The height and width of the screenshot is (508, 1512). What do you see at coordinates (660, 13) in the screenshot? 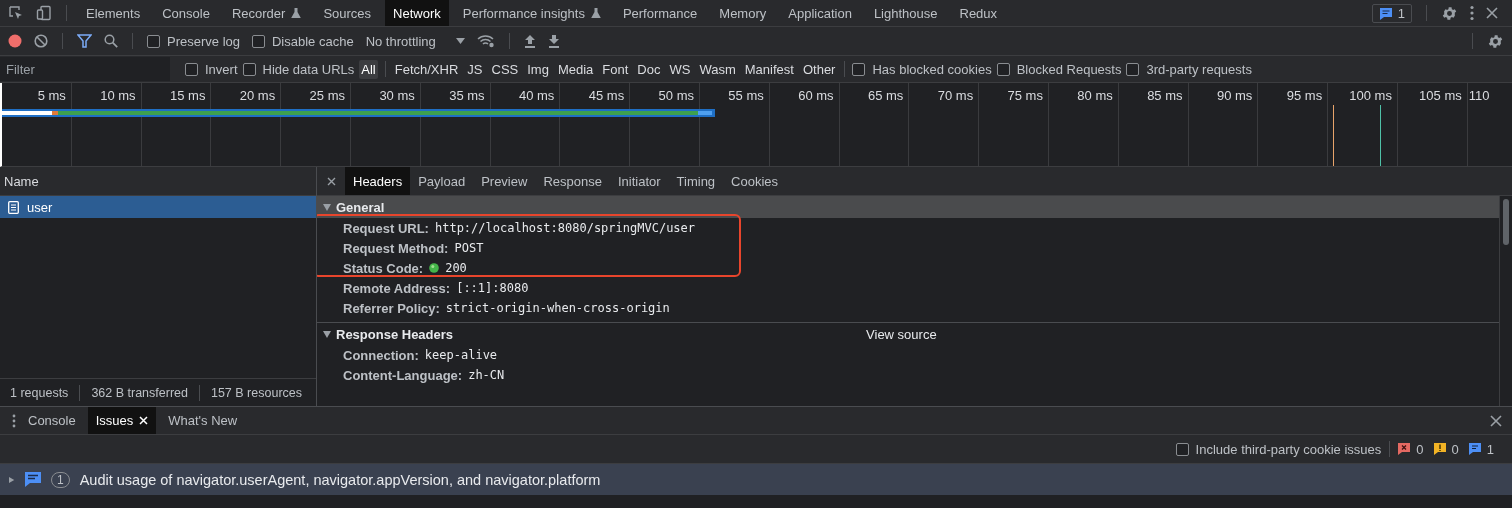
I see `panel-tab: Performance` at bounding box center [660, 13].